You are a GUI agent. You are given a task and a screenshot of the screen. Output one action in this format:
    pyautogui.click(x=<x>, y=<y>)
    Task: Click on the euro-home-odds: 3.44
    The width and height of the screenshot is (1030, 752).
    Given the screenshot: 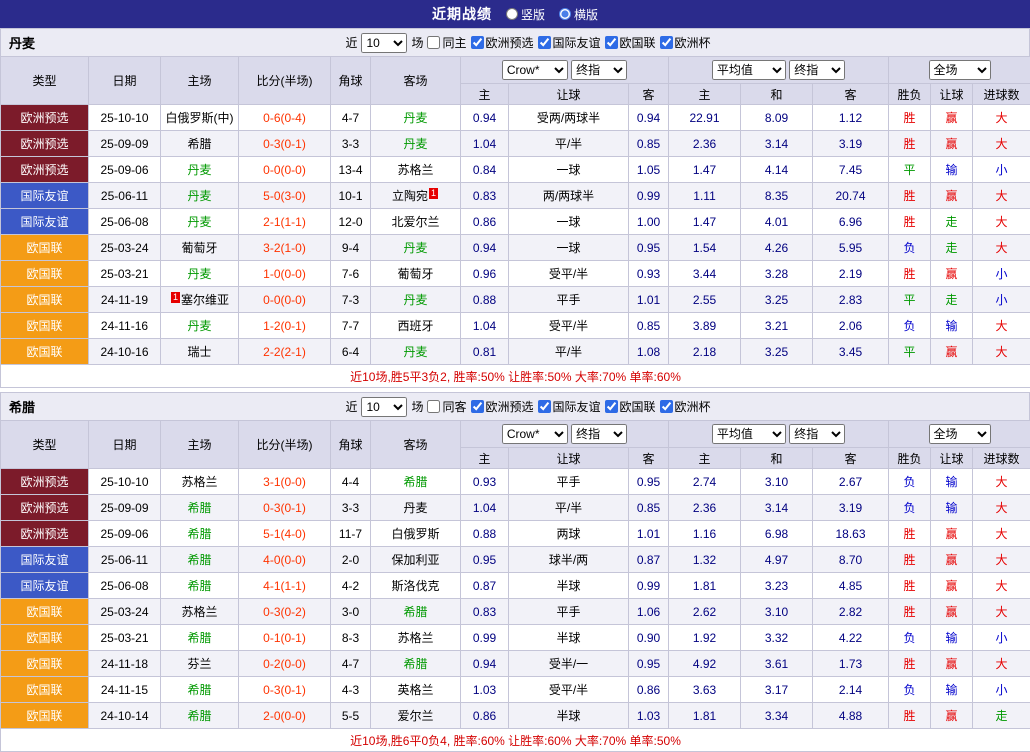 What is the action you would take?
    pyautogui.click(x=705, y=274)
    